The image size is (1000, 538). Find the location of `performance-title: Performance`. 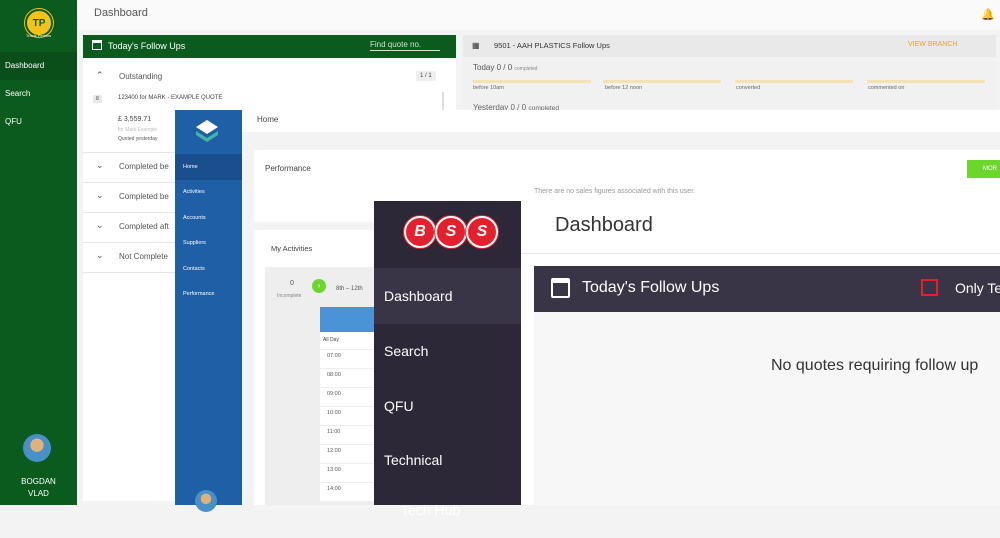

performance-title: Performance is located at coordinates (288, 168).